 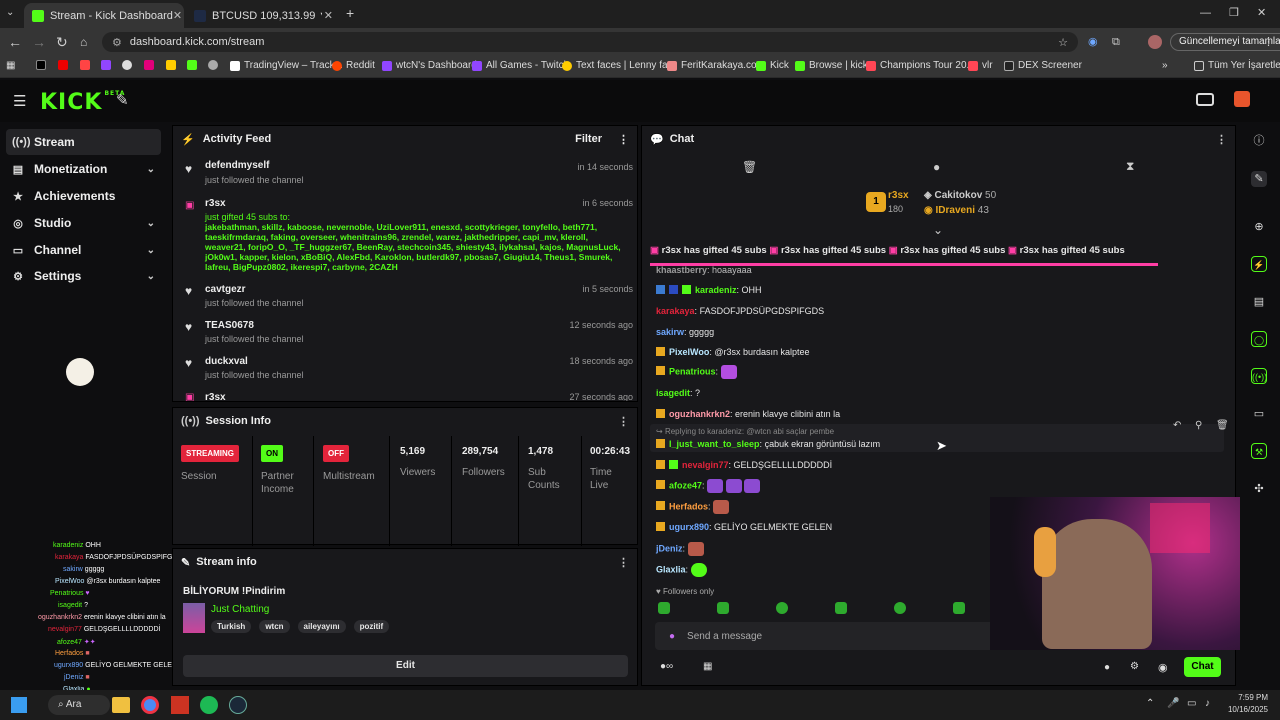 What do you see at coordinates (336, 453) in the screenshot?
I see `multistream-badge: OFF` at bounding box center [336, 453].